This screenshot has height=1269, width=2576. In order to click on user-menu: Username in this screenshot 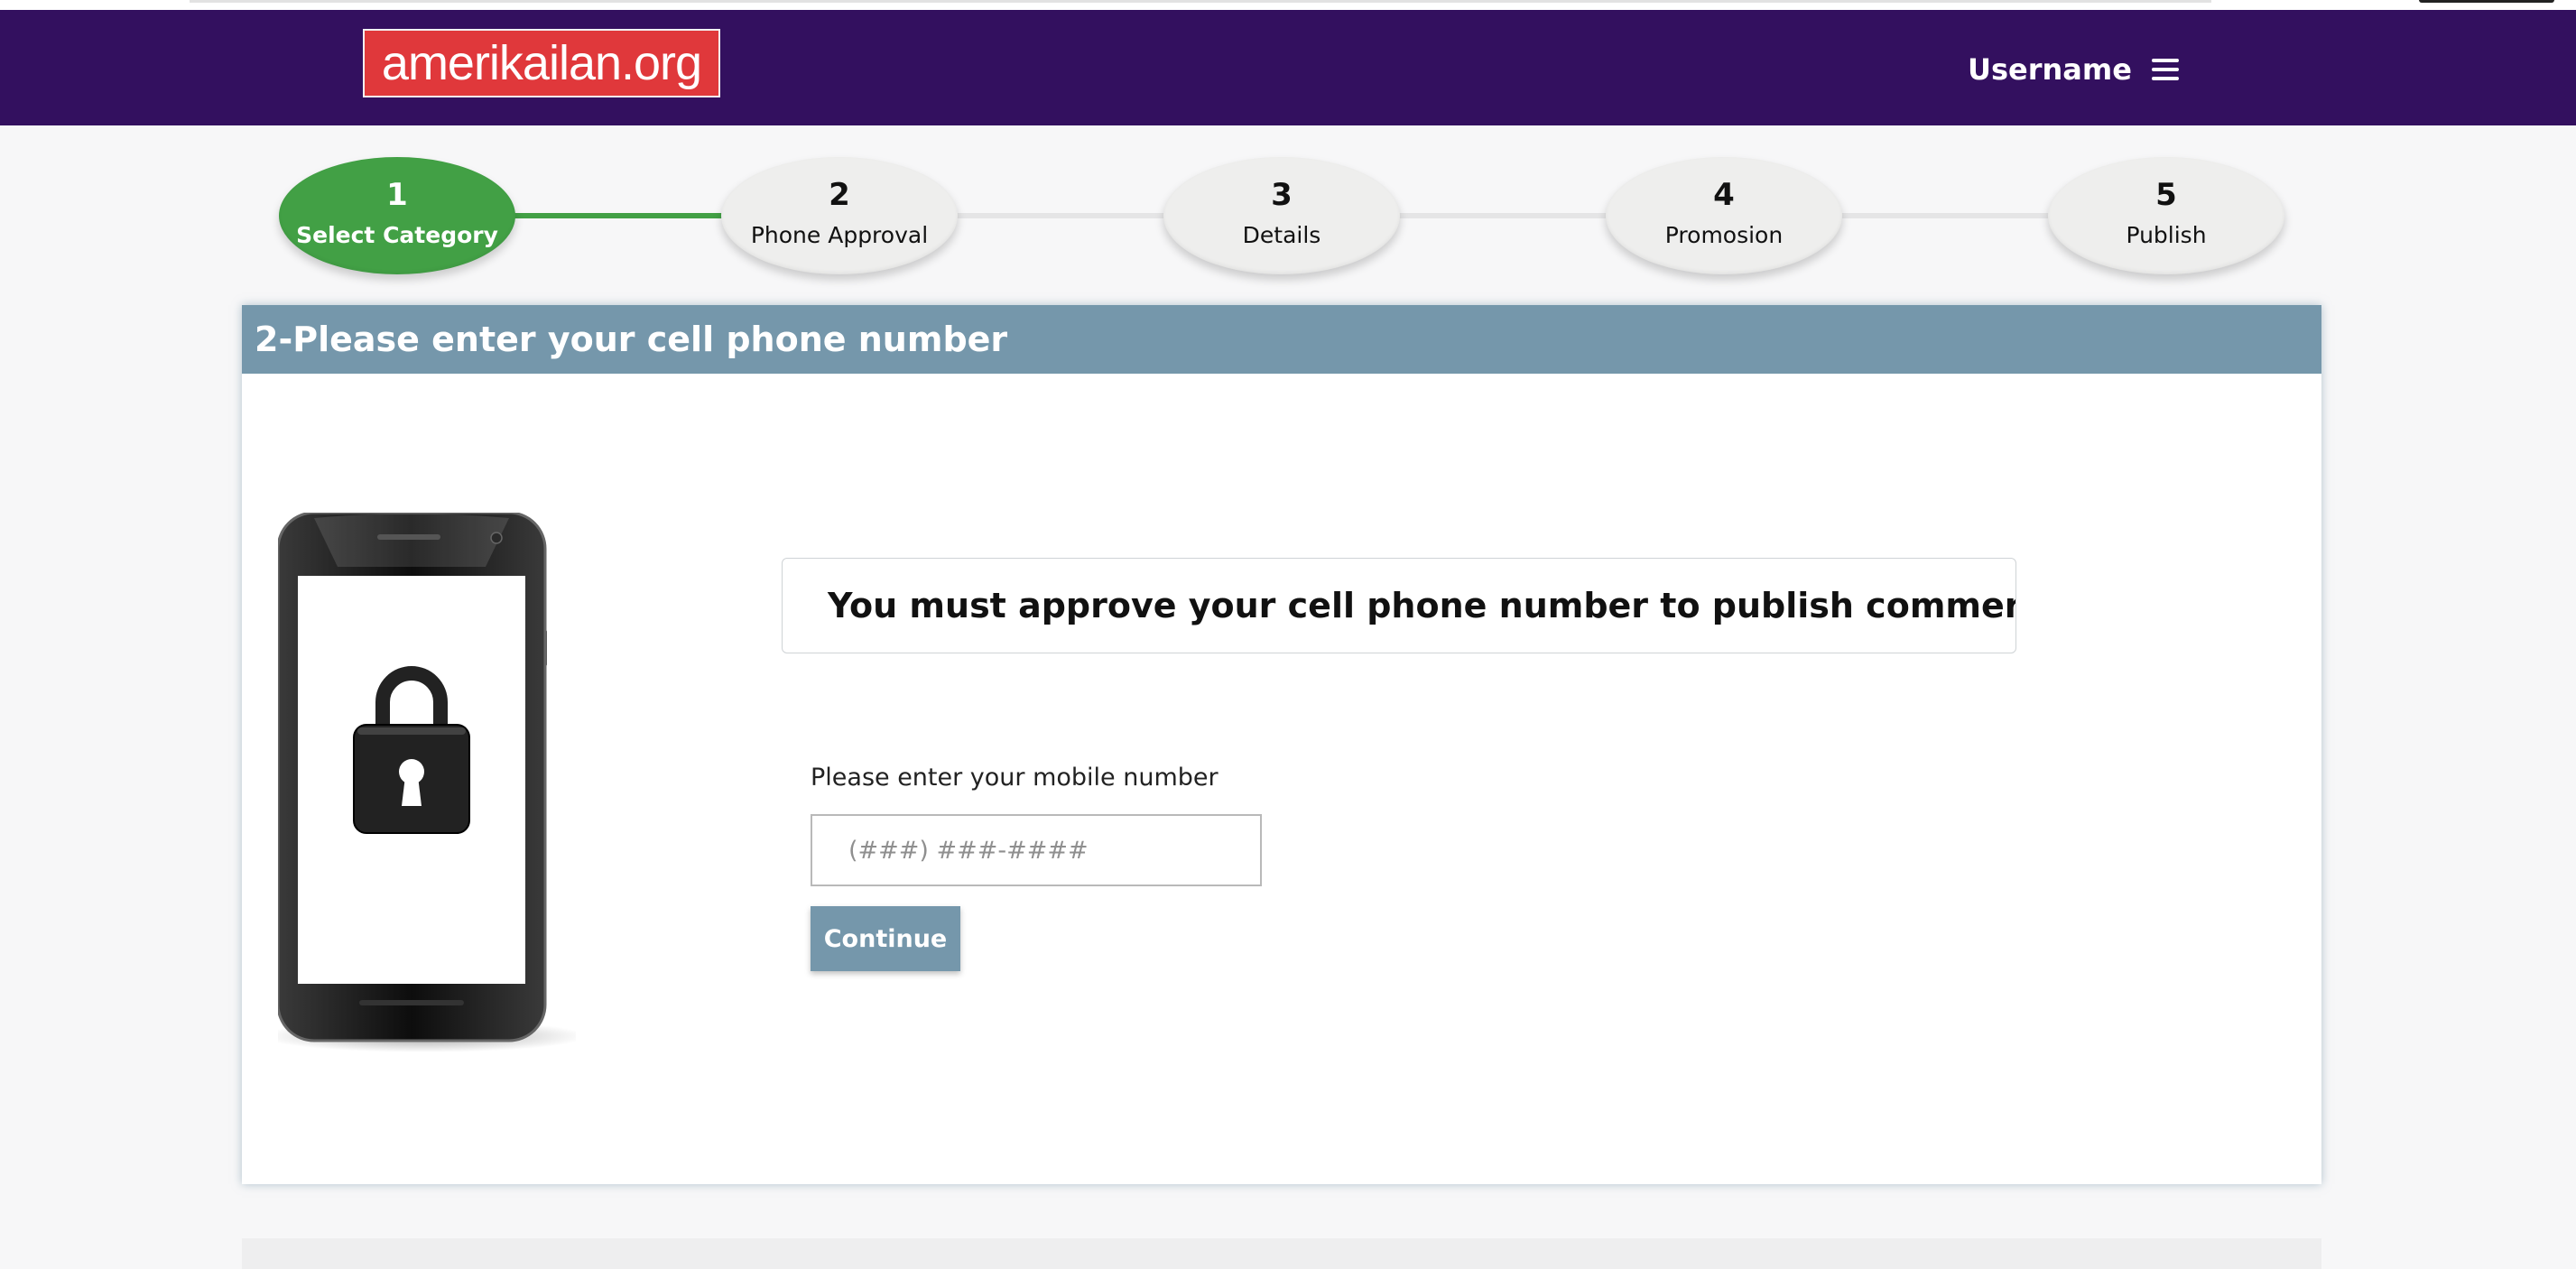, I will do `click(2073, 69)`.